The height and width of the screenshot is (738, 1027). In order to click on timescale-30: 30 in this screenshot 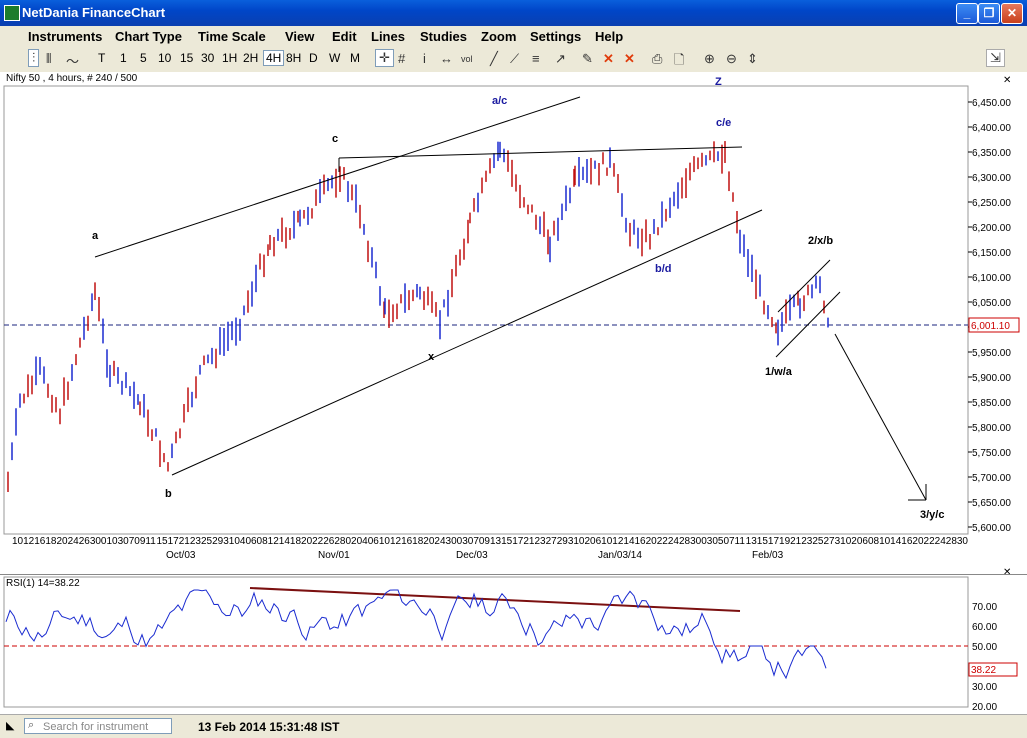, I will do `click(207, 58)`.